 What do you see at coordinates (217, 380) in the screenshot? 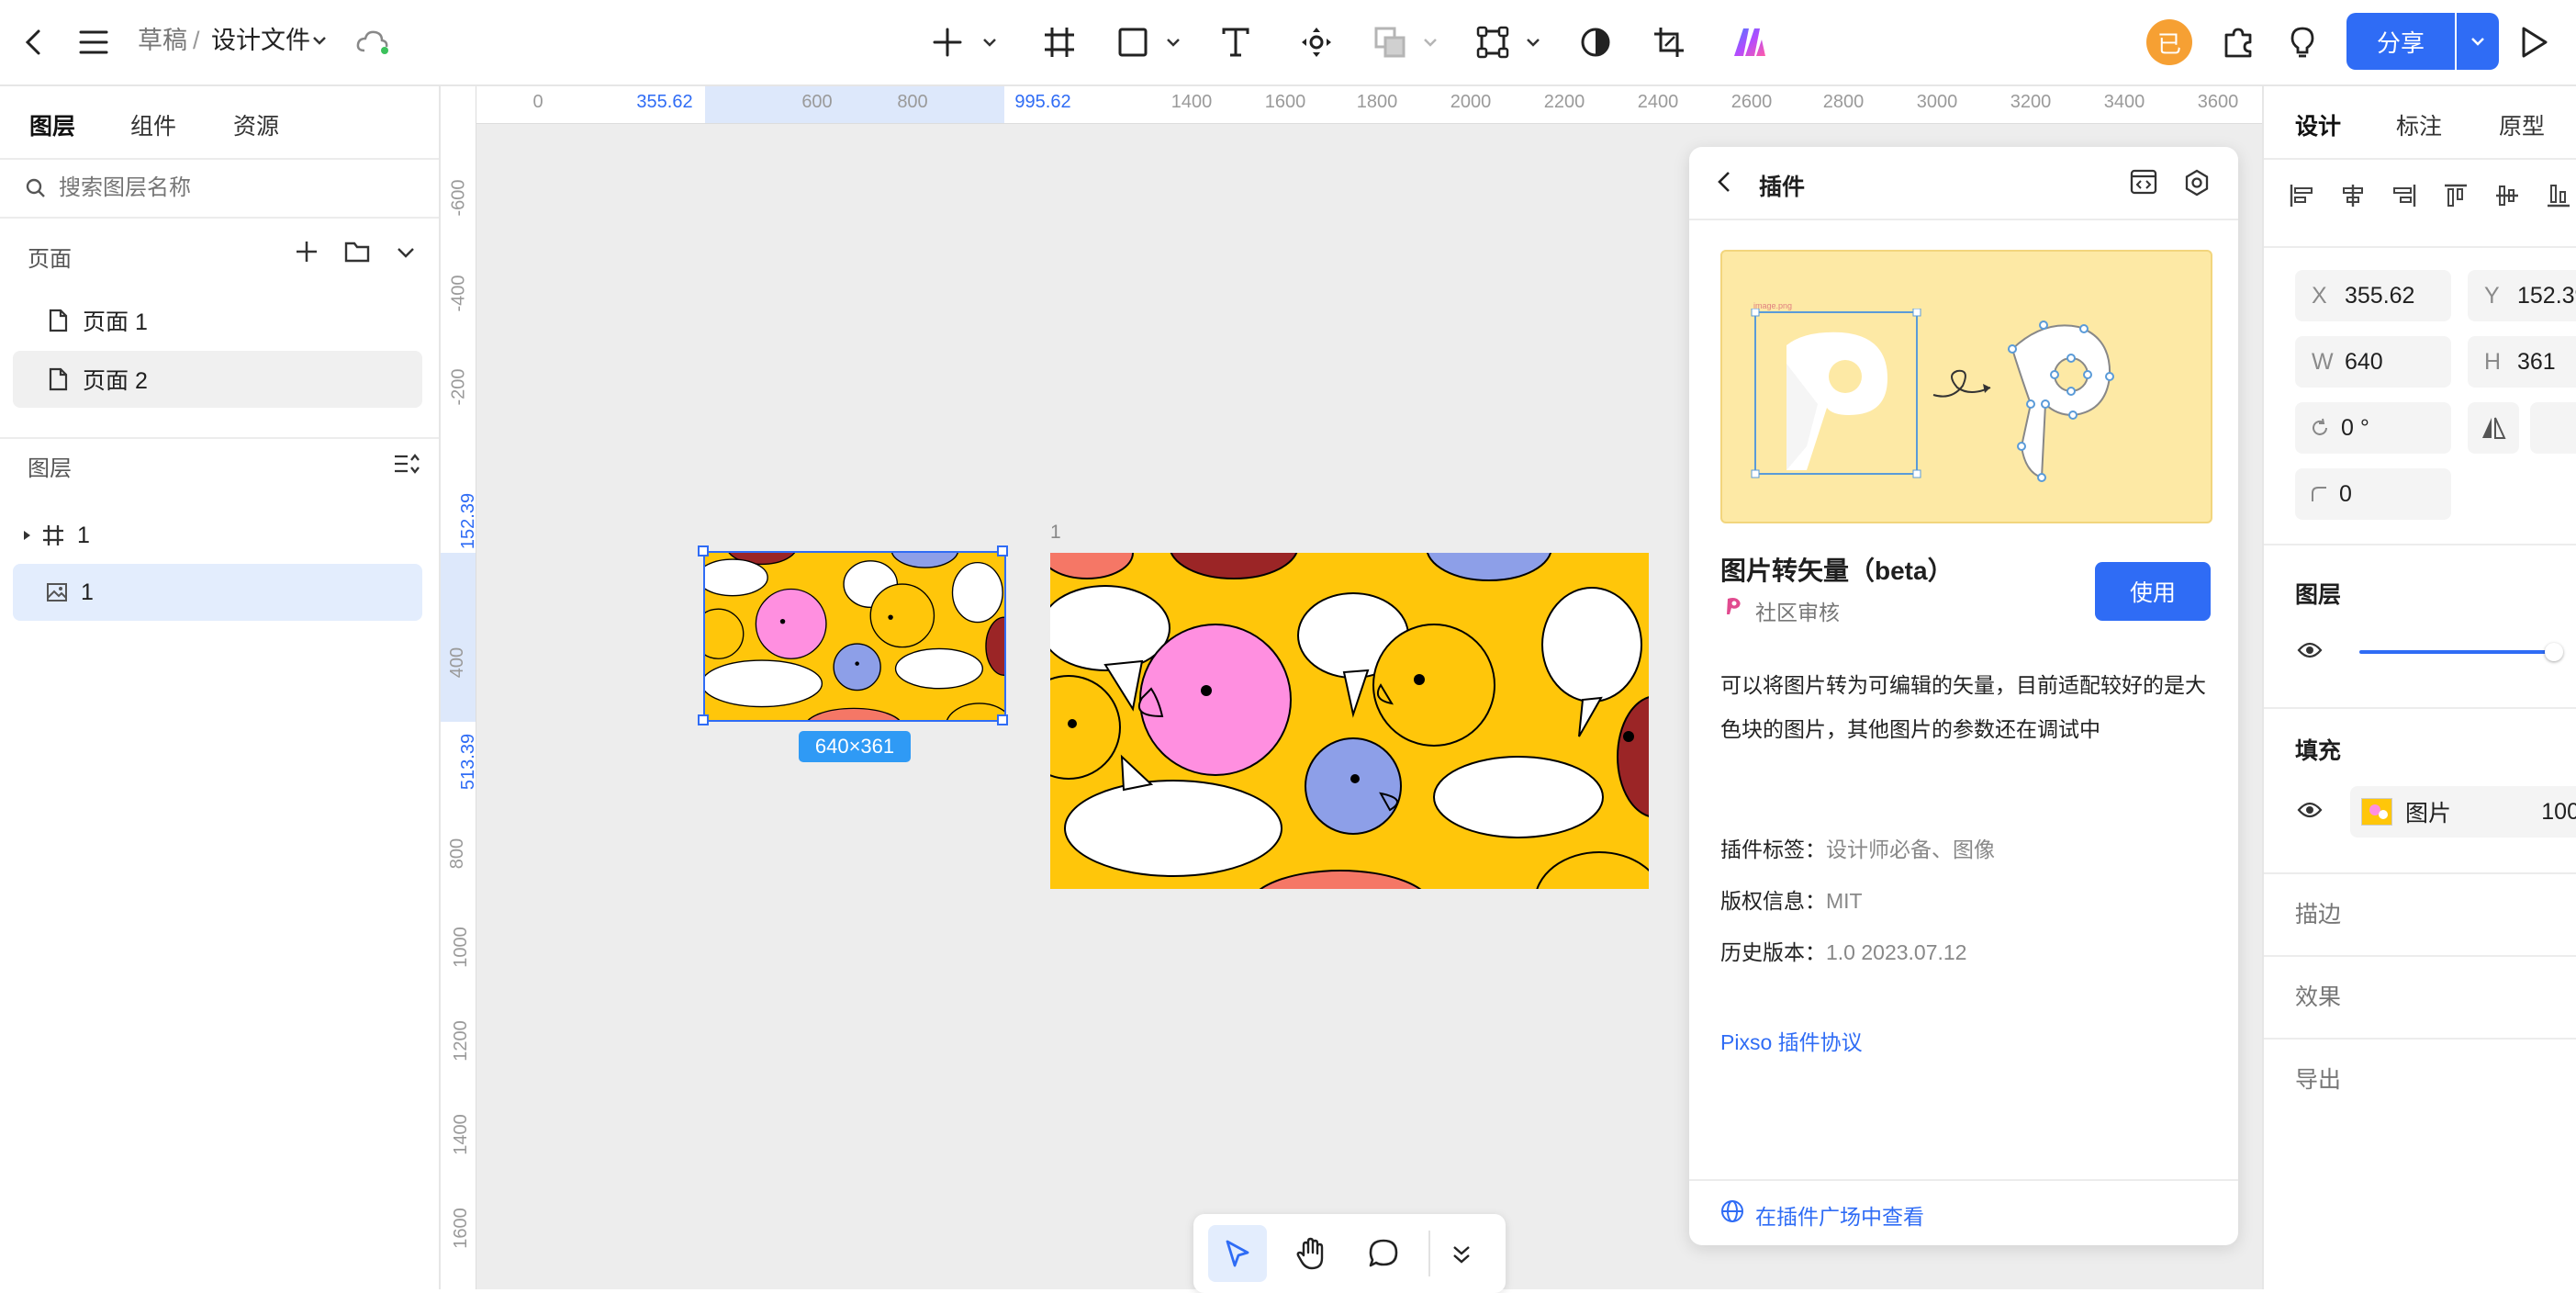
I see `page-item-2: 页面 2` at bounding box center [217, 380].